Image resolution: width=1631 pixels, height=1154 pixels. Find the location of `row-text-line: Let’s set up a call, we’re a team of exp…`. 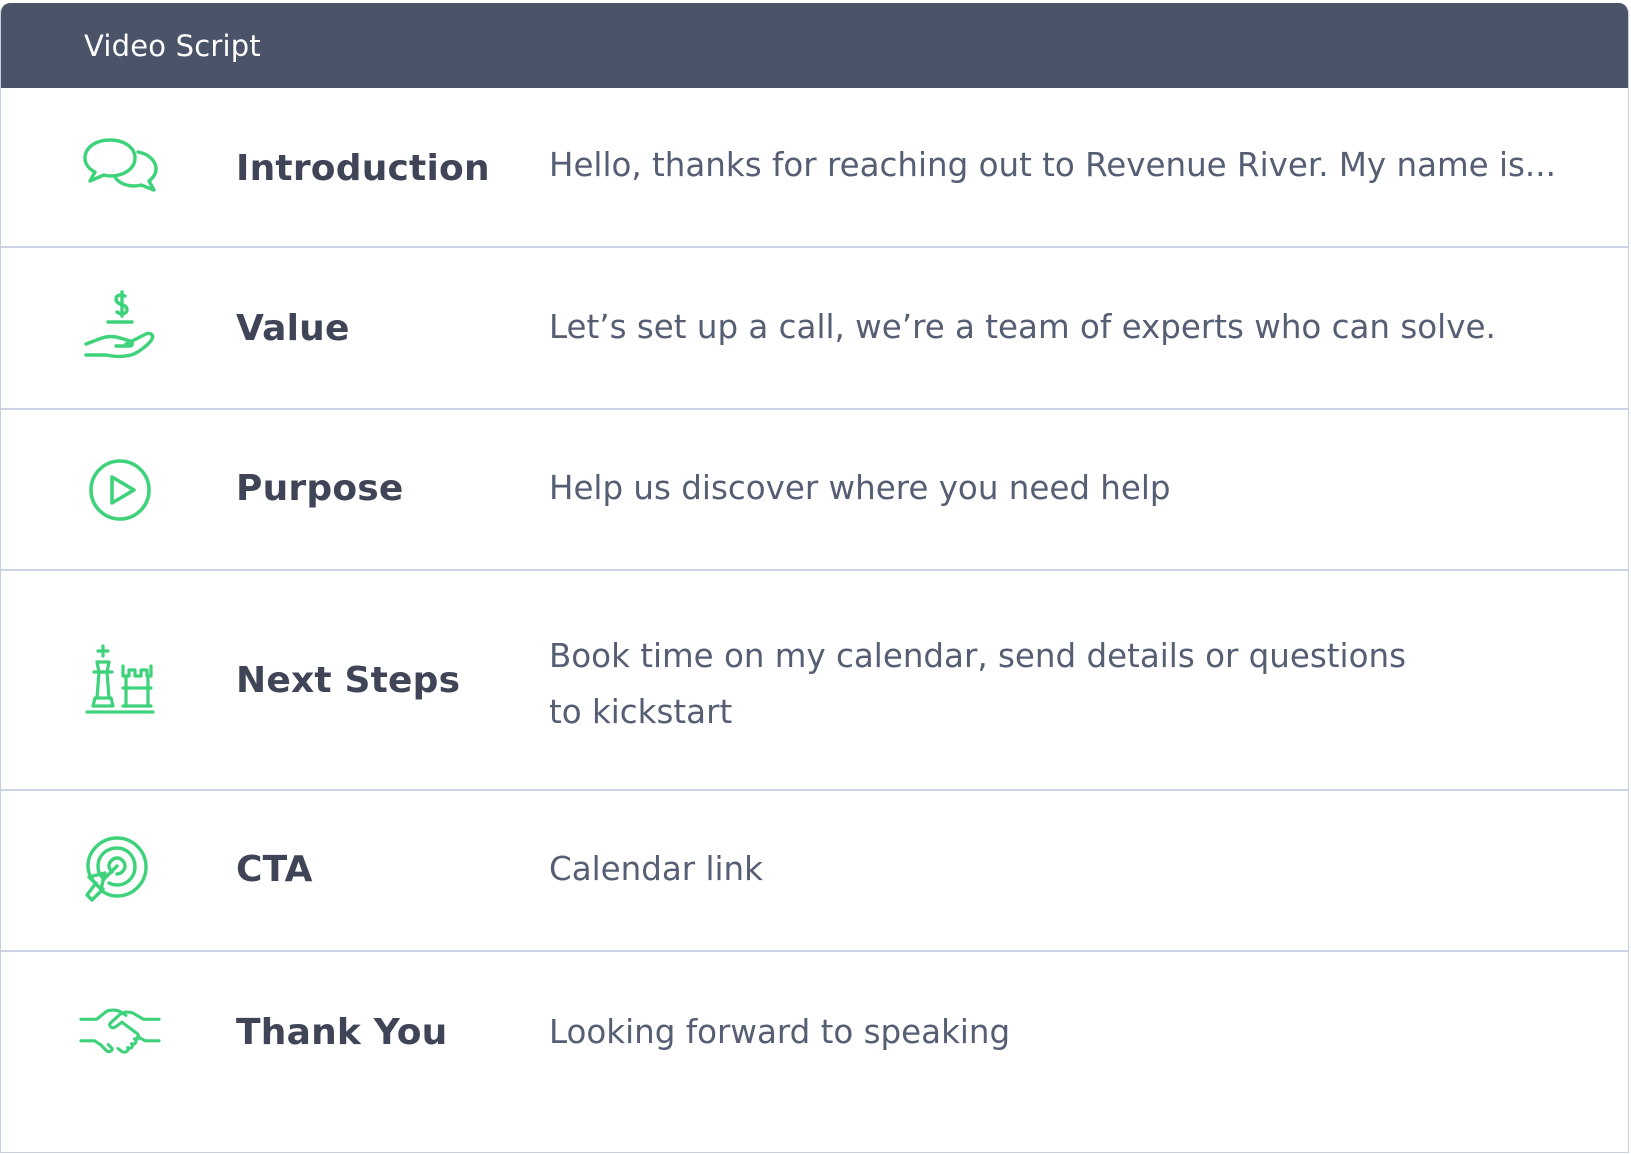

row-text-line: Let’s set up a call, we’re a team of exp… is located at coordinates (1022, 327).